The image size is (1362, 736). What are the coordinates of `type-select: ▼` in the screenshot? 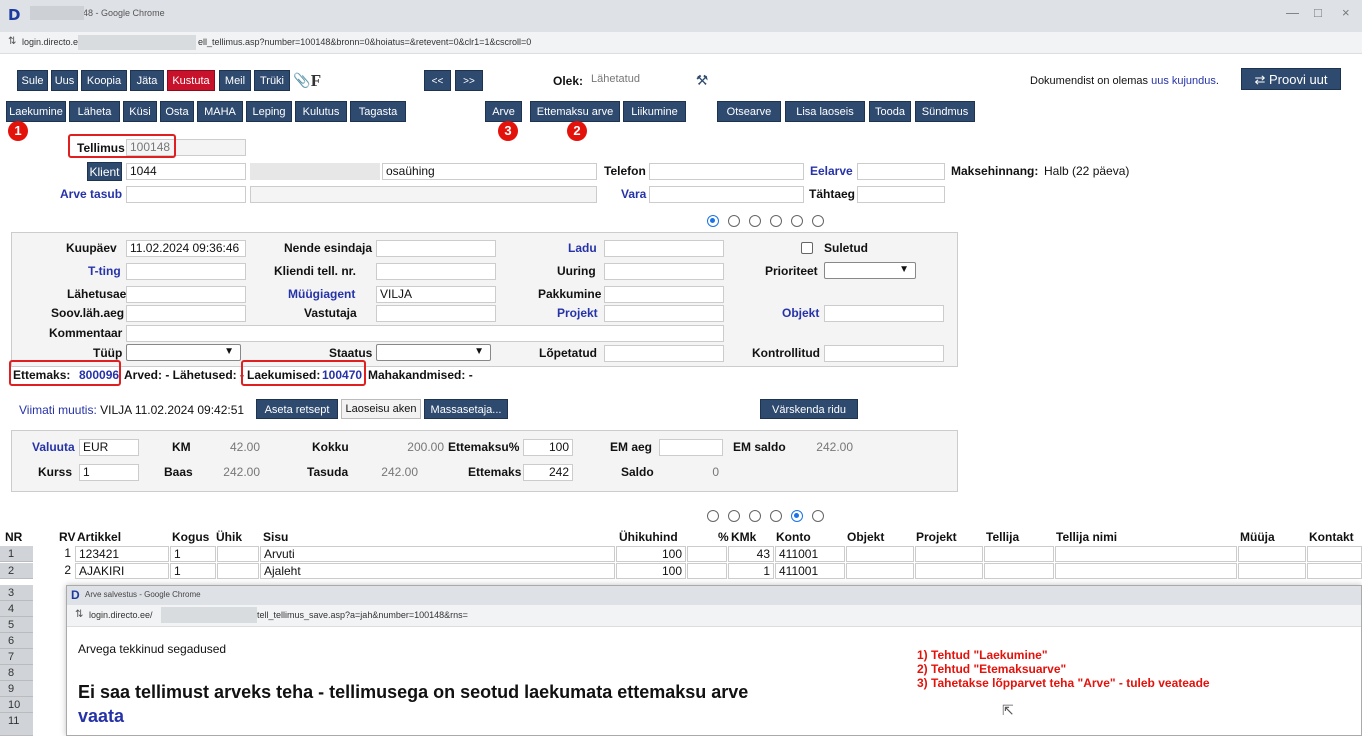 It's located at (183, 352).